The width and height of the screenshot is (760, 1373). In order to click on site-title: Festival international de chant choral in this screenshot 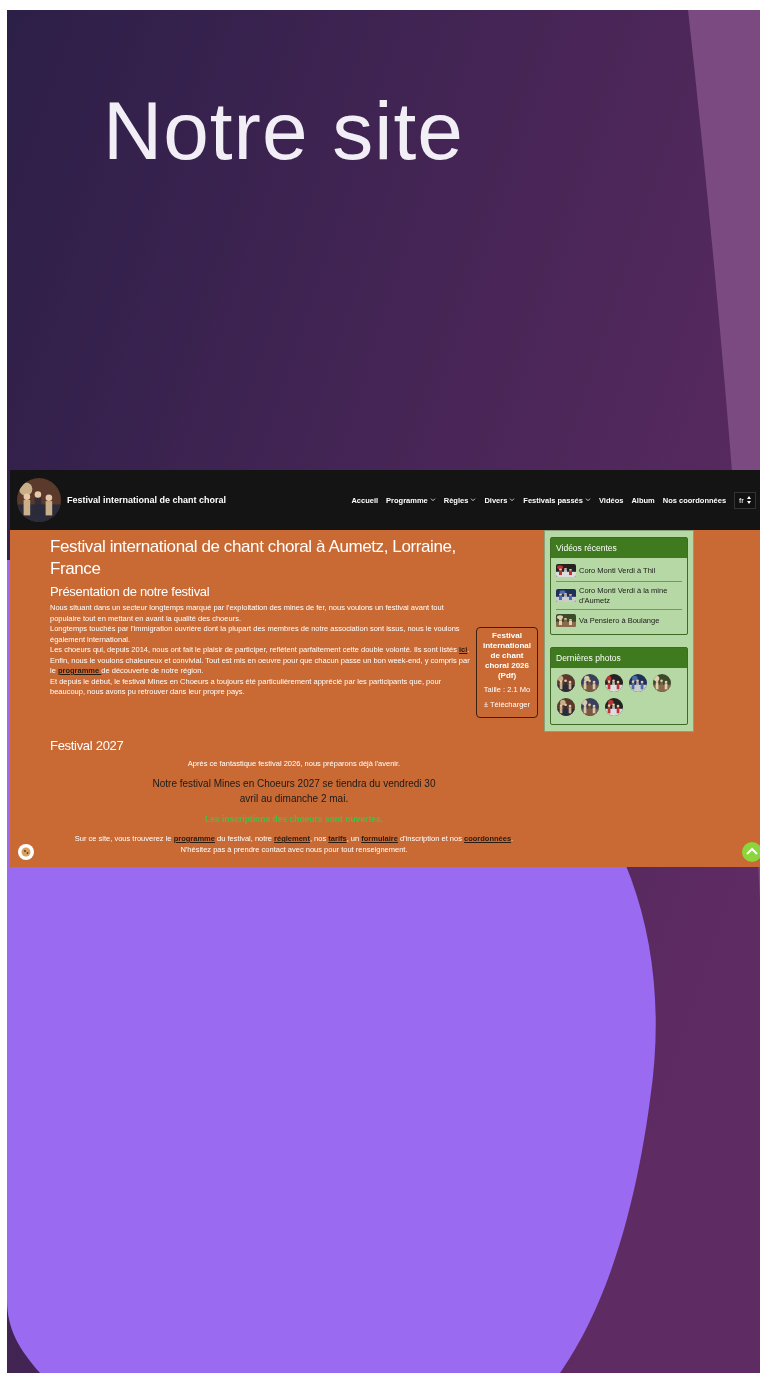, I will do `click(147, 500)`.